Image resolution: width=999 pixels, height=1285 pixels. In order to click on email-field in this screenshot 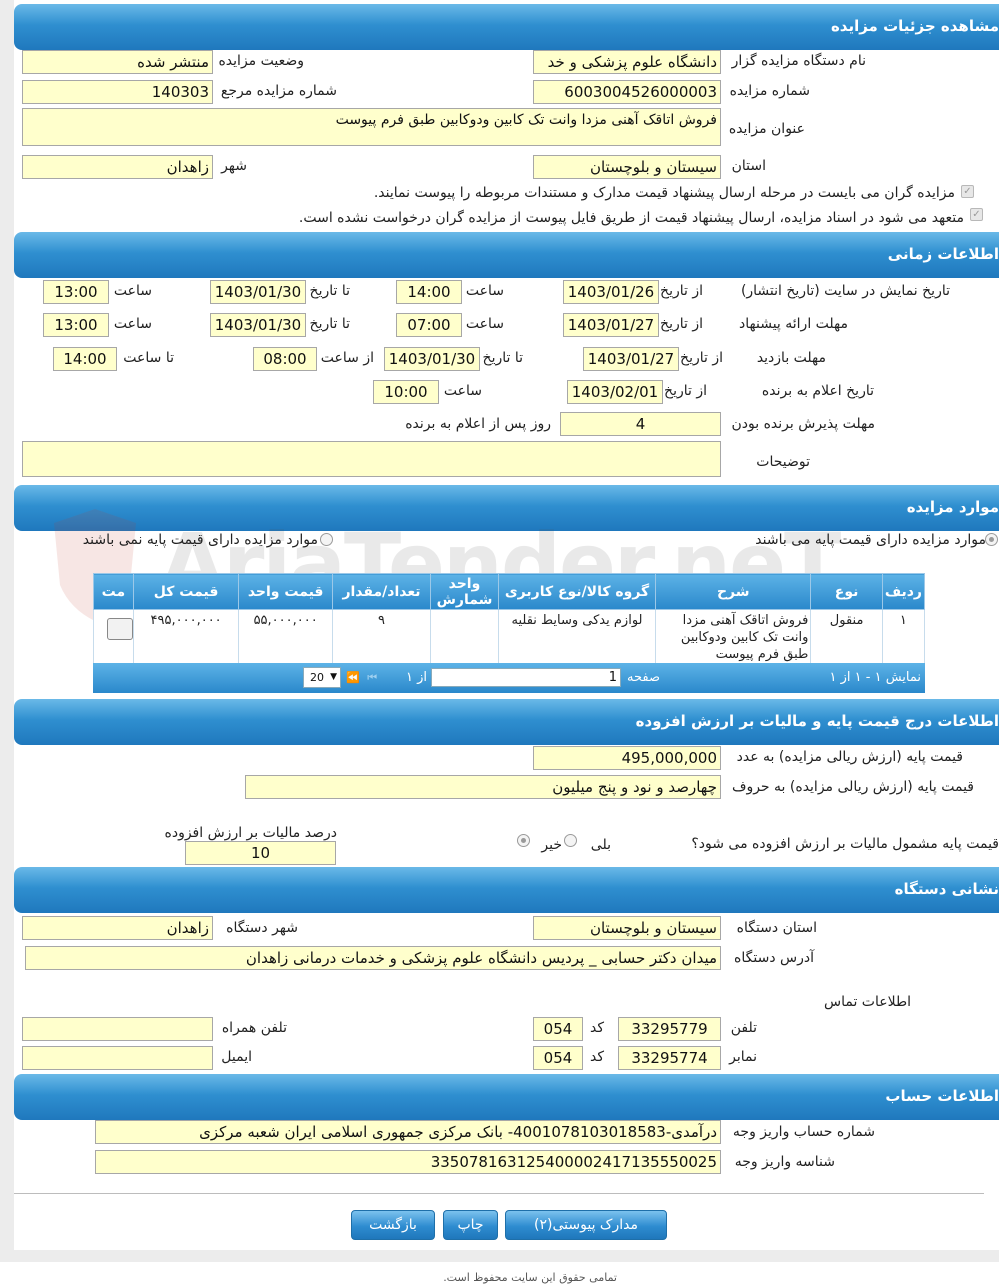, I will do `click(117, 1058)`.